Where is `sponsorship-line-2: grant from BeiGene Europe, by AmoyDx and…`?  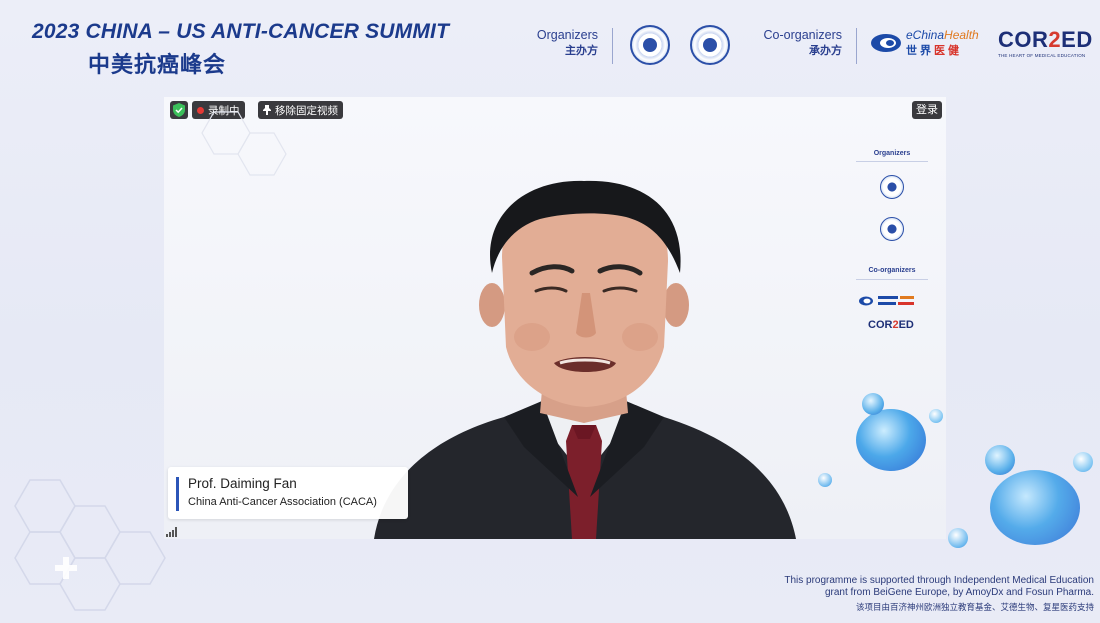
sponsorship-line-2: grant from BeiGene Europe, by AmoyDx and… is located at coordinates (959, 592).